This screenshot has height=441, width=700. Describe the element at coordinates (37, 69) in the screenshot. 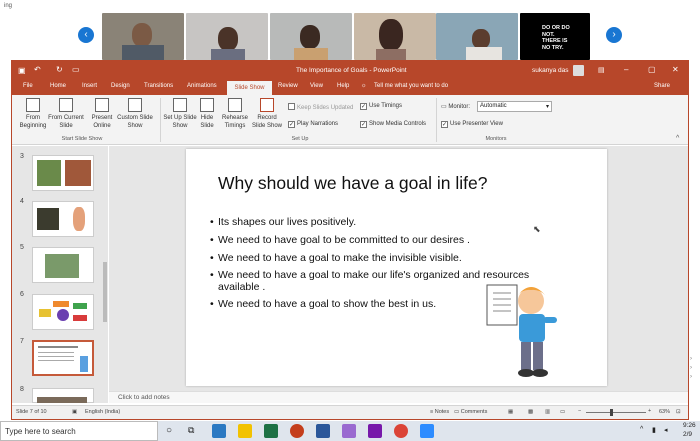

I see `undo-icon: ↶` at that location.